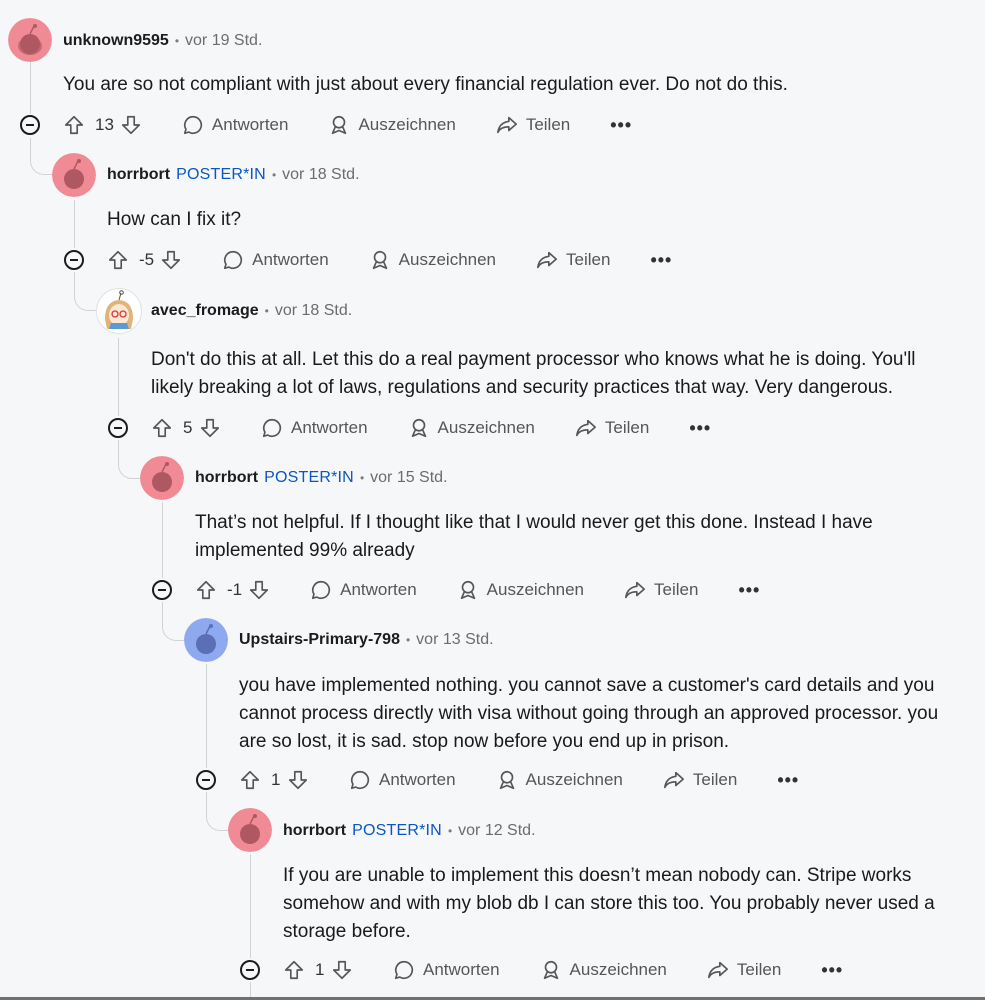  I want to click on timestamp: vor 13 Std., so click(454, 640).